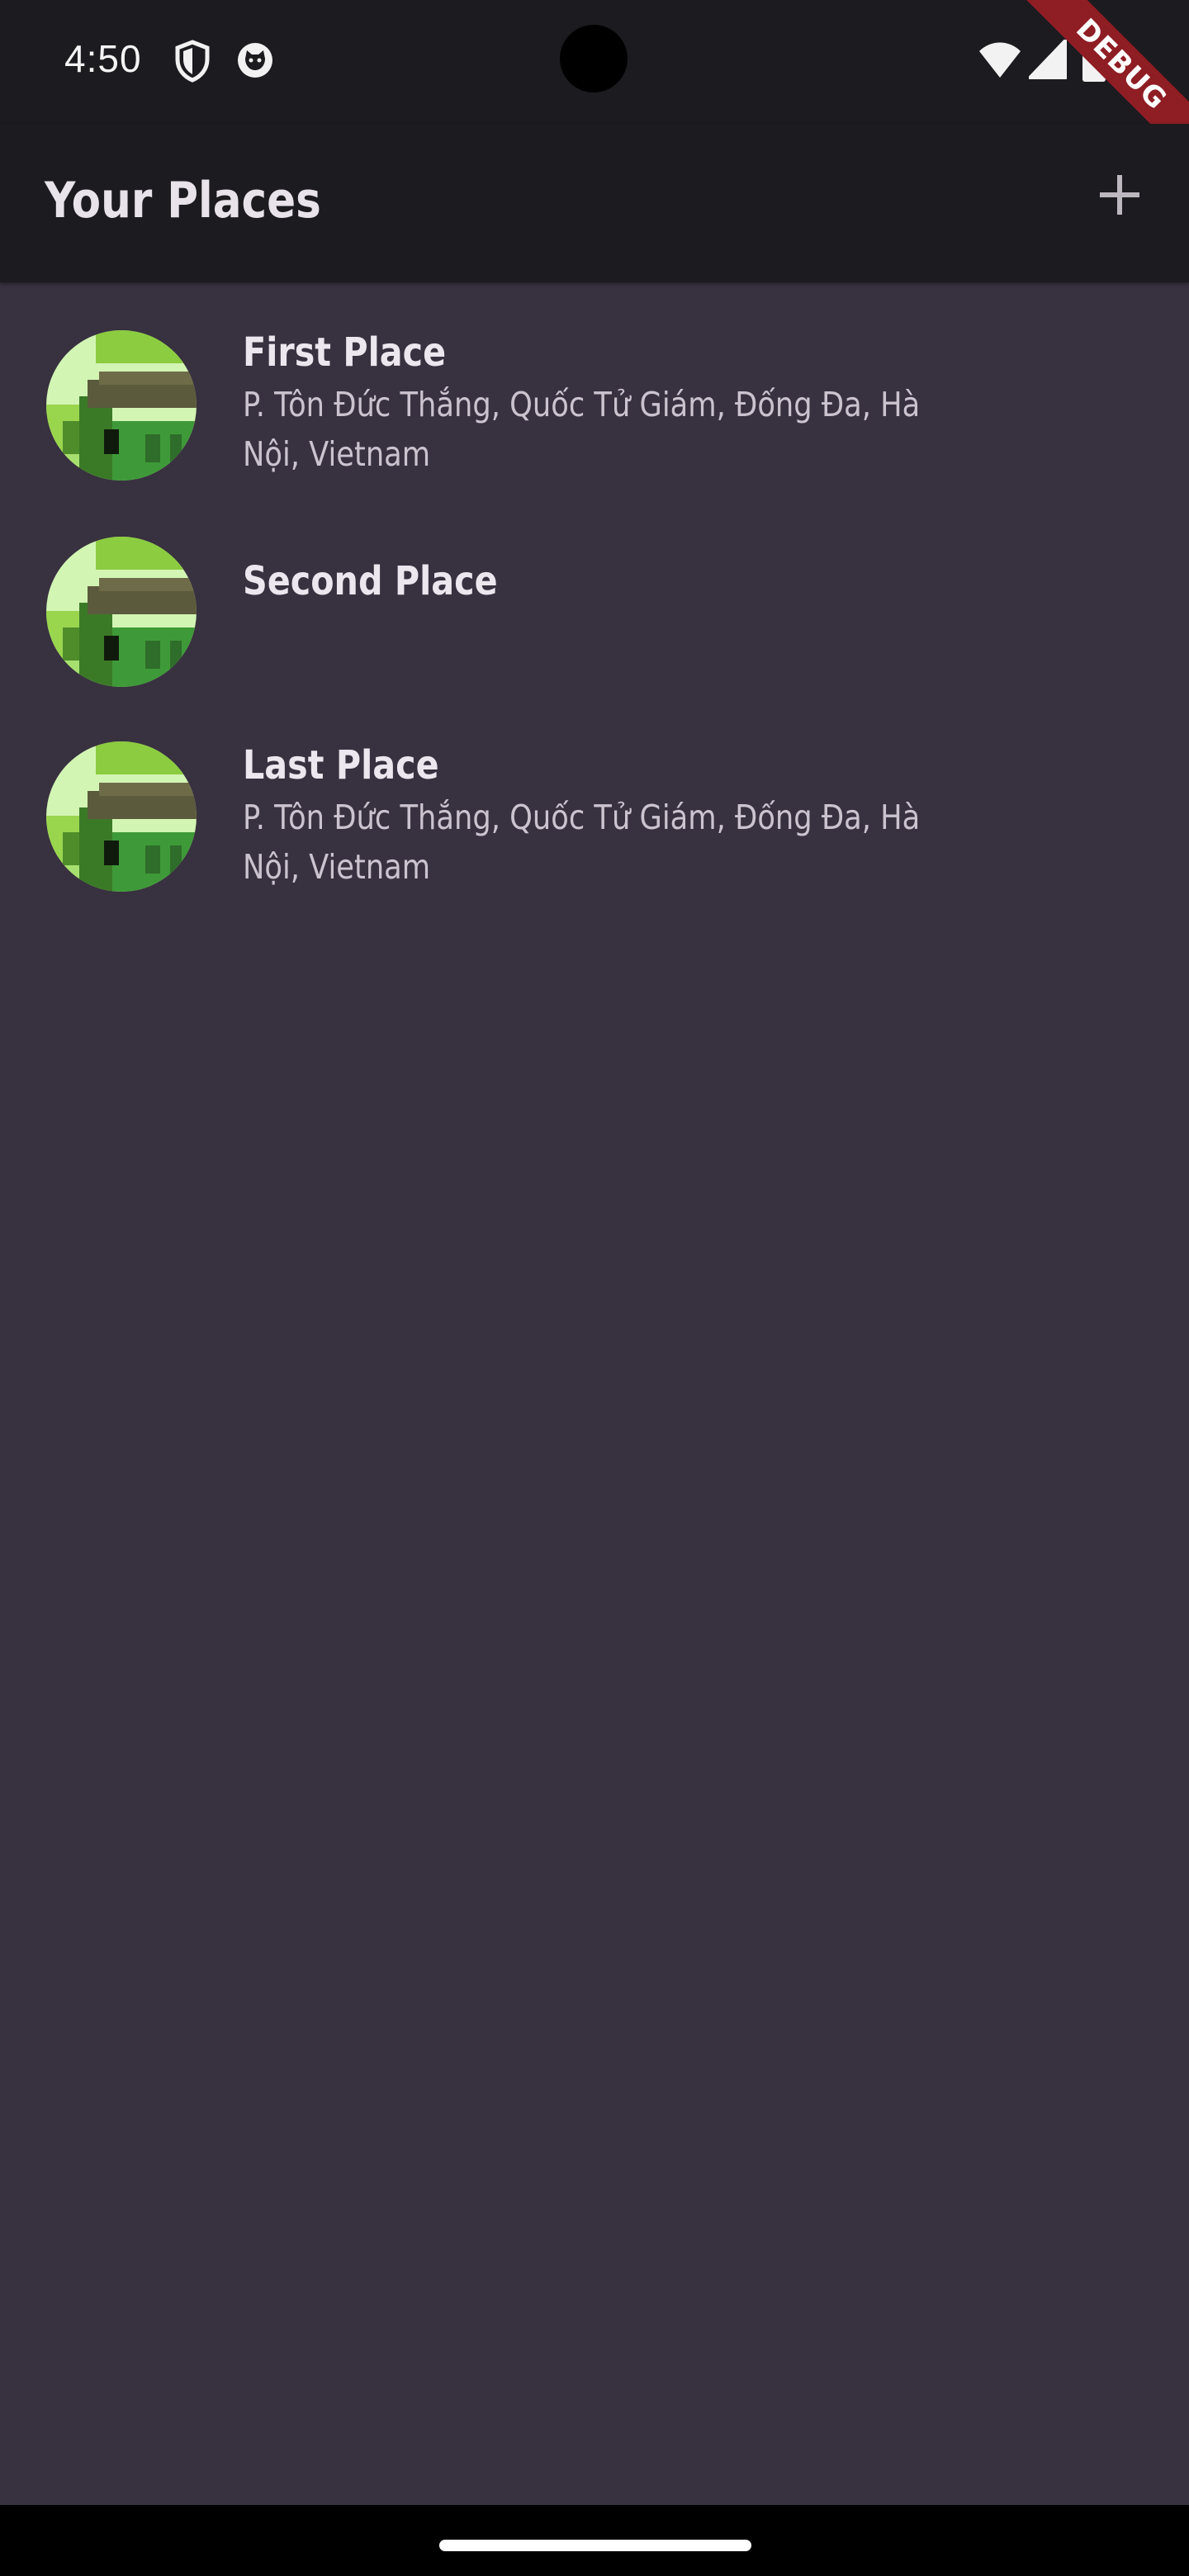 The image size is (1189, 2576). What do you see at coordinates (255, 60) in the screenshot?
I see `cat-icon` at bounding box center [255, 60].